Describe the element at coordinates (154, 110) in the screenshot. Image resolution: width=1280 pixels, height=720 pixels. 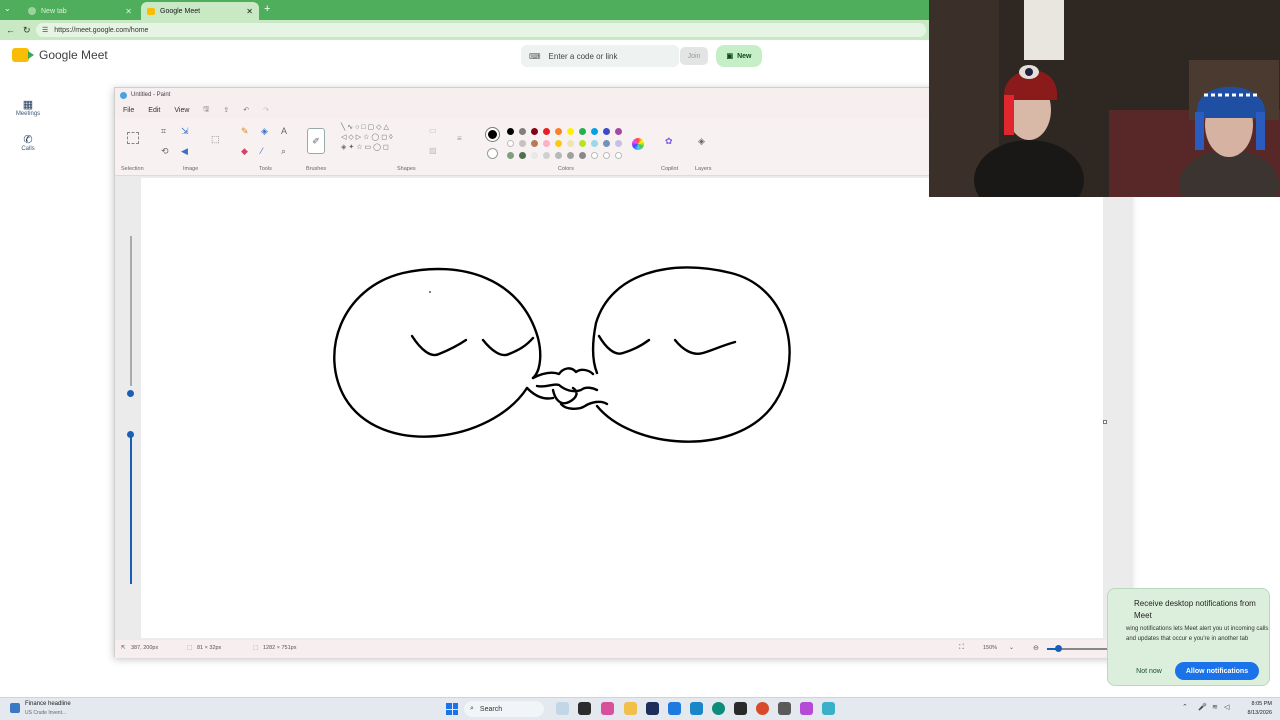
I see `menu-edit: Edit` at that location.